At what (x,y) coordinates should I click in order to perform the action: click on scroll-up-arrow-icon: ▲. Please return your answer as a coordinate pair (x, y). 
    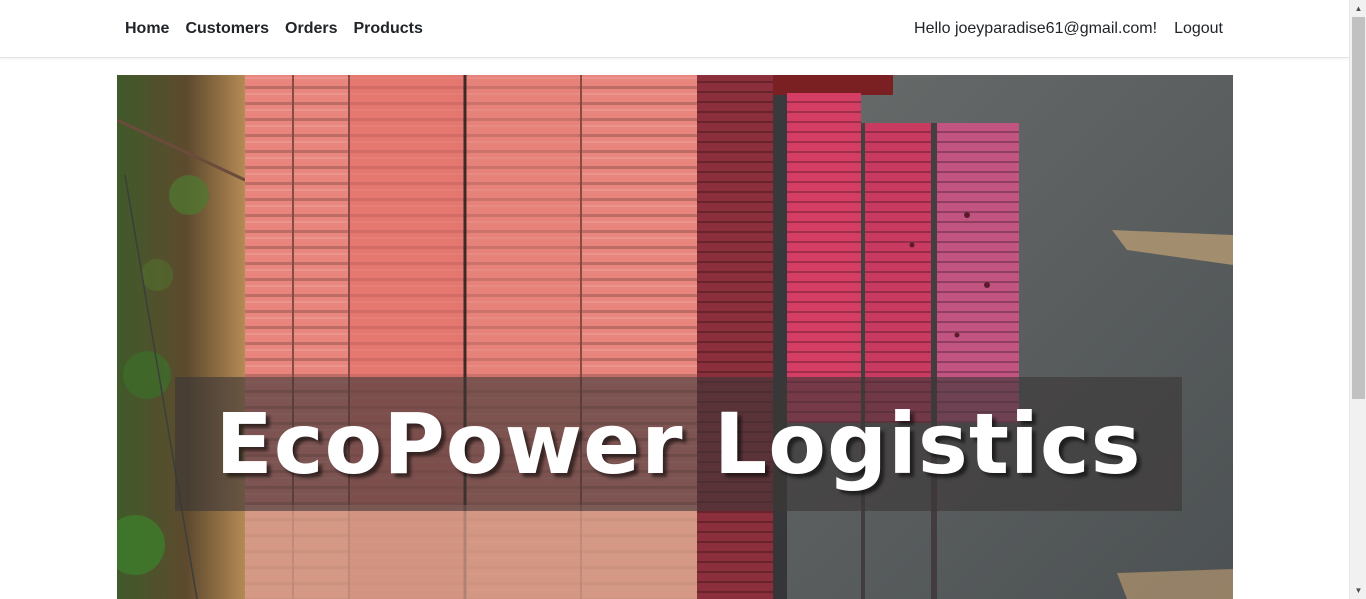
    Looking at the image, I should click on (1358, 8).